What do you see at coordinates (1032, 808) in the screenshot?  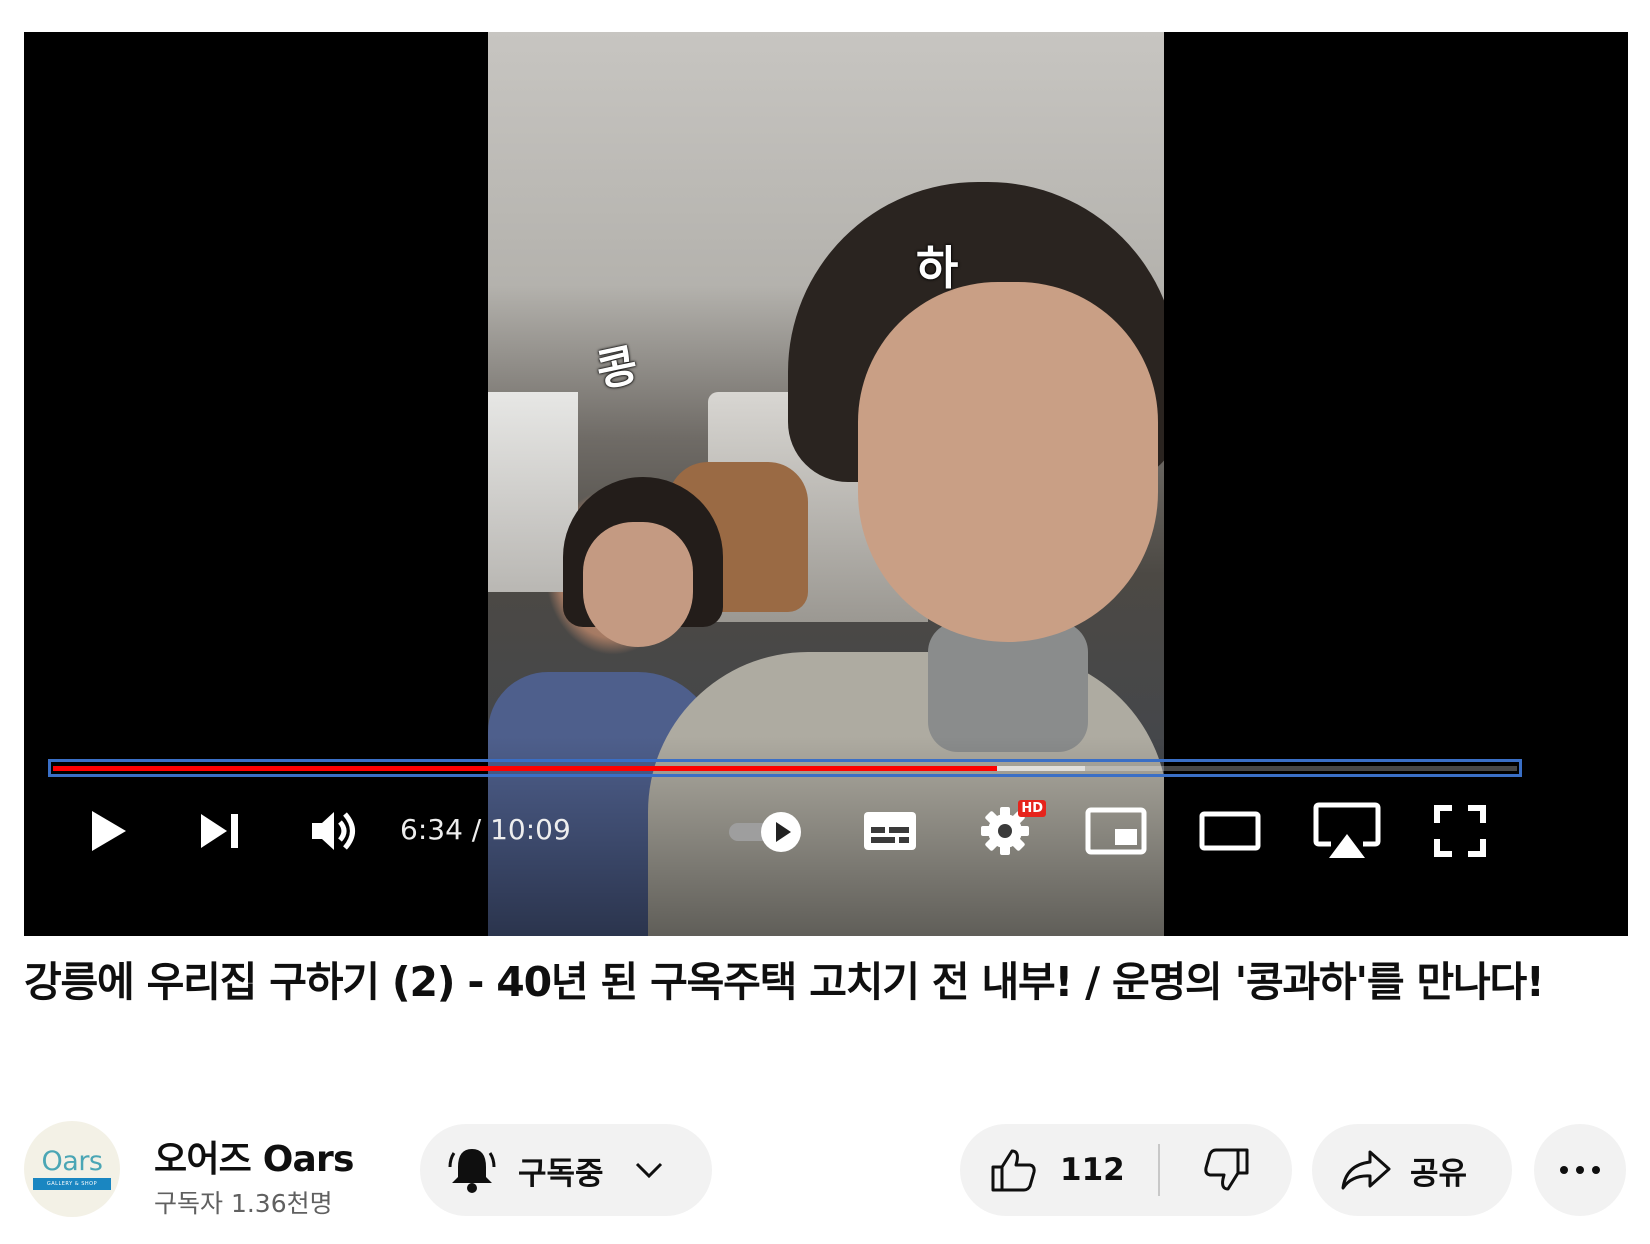 I see `hd-badge: HD` at bounding box center [1032, 808].